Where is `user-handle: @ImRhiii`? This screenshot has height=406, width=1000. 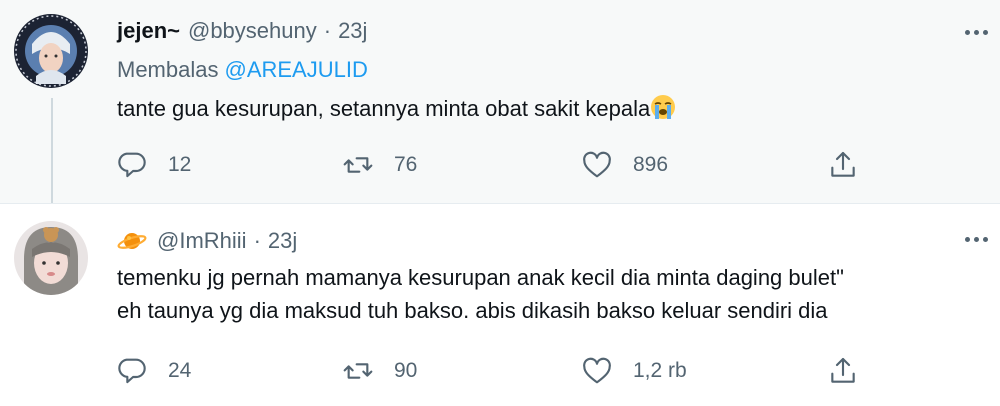 user-handle: @ImRhiii is located at coordinates (202, 241).